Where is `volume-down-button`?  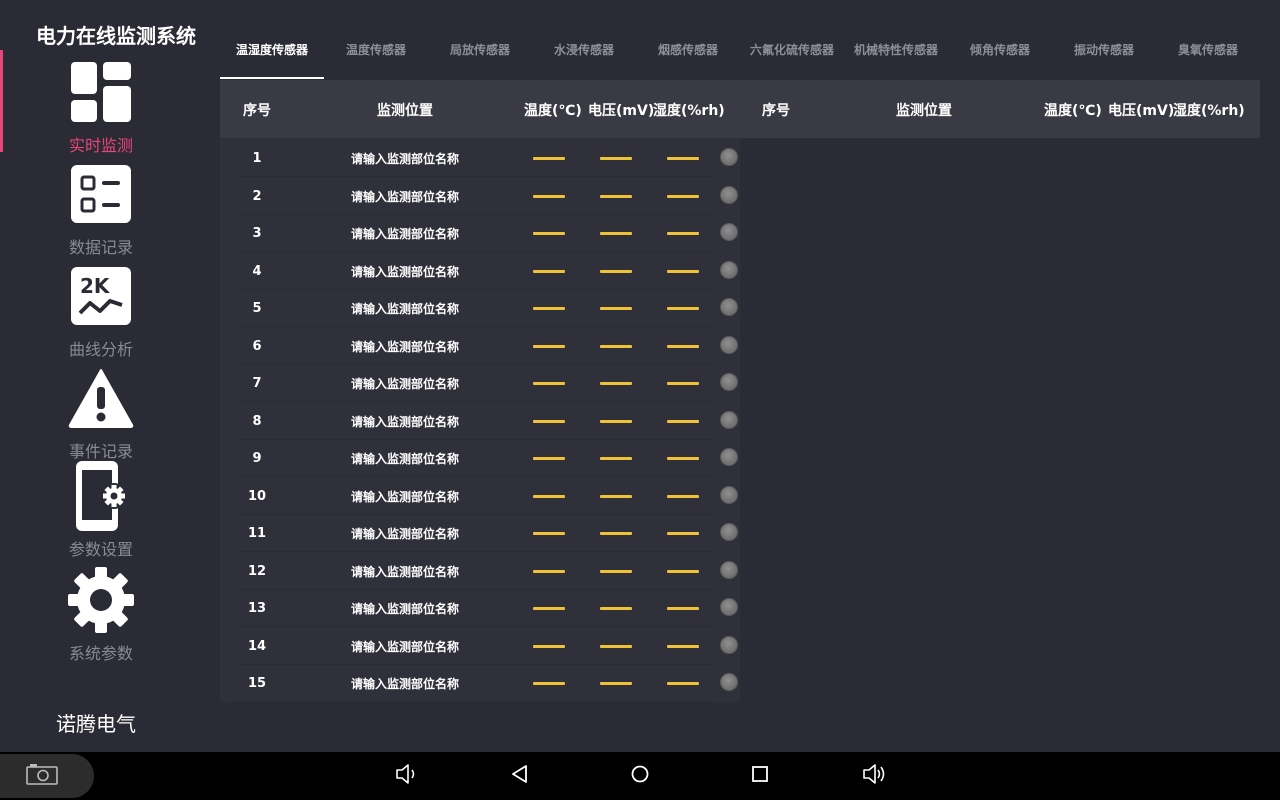 volume-down-button is located at coordinates (406, 776).